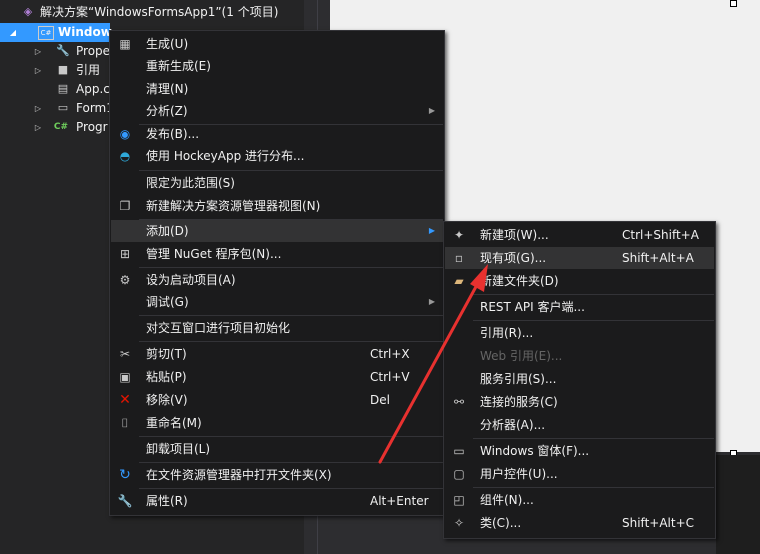  What do you see at coordinates (579, 281) in the screenshot?
I see `submenu-item-new-folder: ▰ 新建文件夹(D)` at bounding box center [579, 281].